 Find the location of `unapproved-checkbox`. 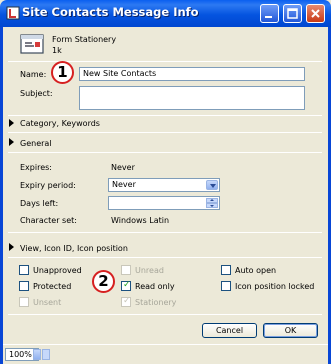

unapproved-checkbox is located at coordinates (24, 270).